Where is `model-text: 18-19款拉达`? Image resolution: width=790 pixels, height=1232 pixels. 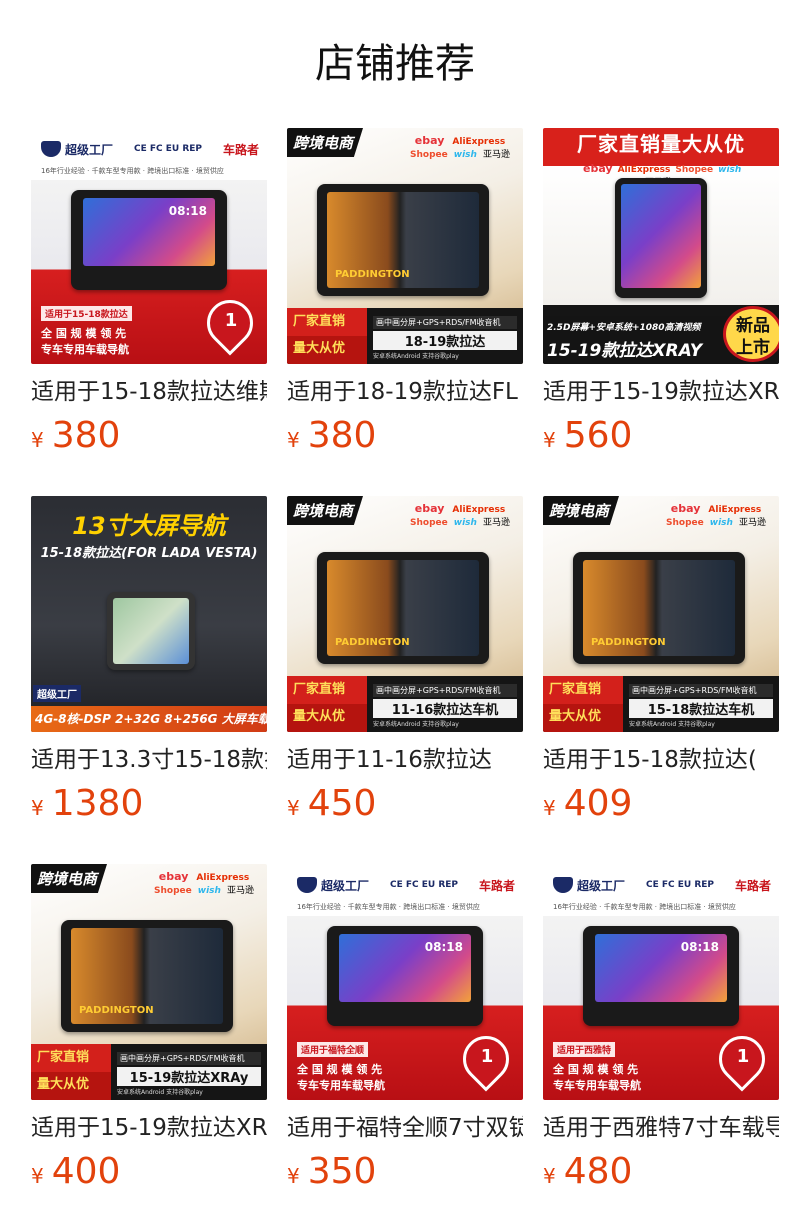
model-text: 18-19款拉达 is located at coordinates (445, 340).